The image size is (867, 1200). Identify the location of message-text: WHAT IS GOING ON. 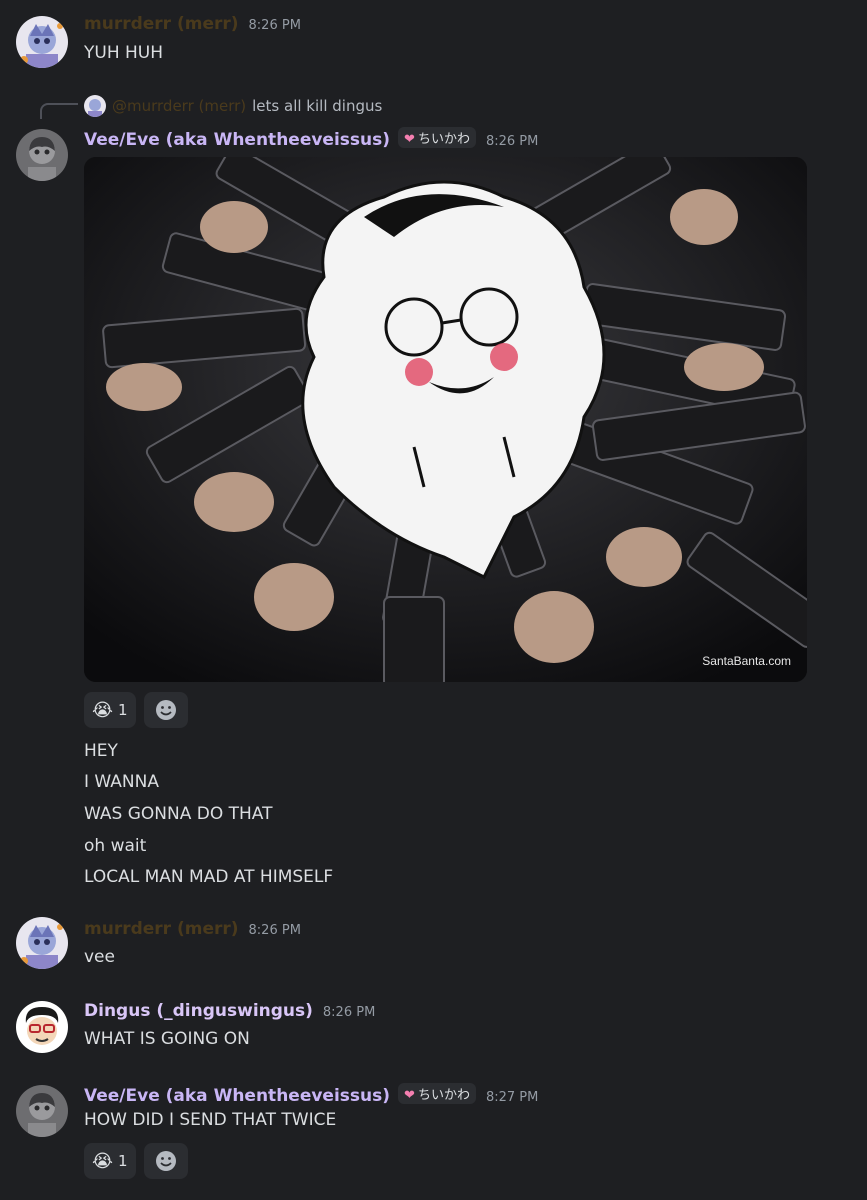
(167, 1039).